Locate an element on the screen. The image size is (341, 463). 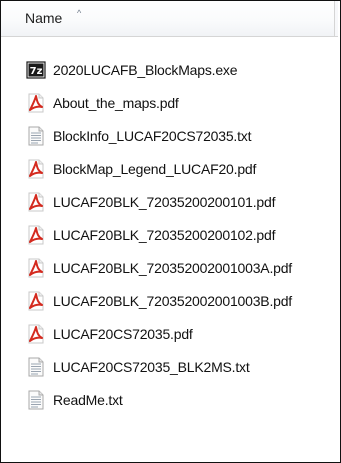
file-name: ReadMe.txt is located at coordinates (88, 400).